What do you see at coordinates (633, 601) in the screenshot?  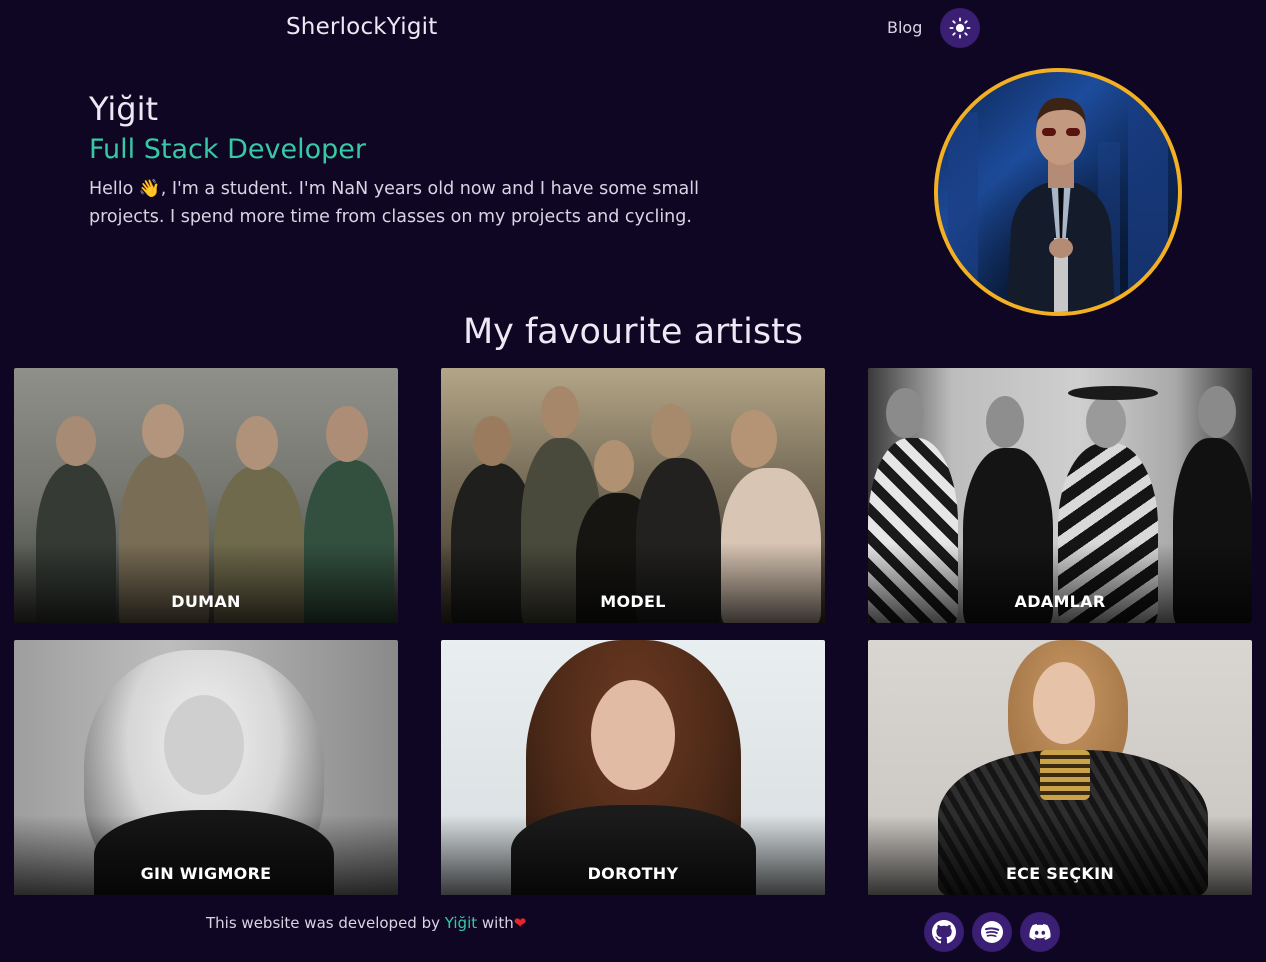 I see `artist-name: MODEL` at bounding box center [633, 601].